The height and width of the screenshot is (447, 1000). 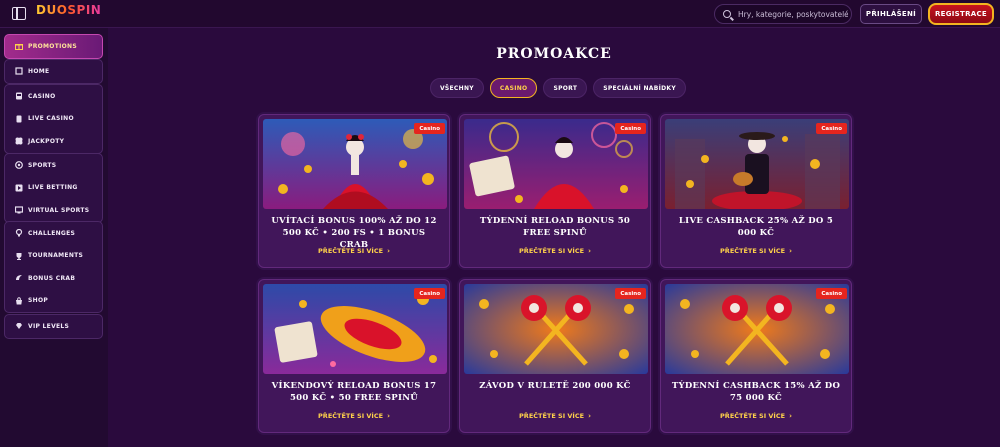 What do you see at coordinates (38, 301) in the screenshot?
I see `sidebar-item-label: SHOP` at bounding box center [38, 301].